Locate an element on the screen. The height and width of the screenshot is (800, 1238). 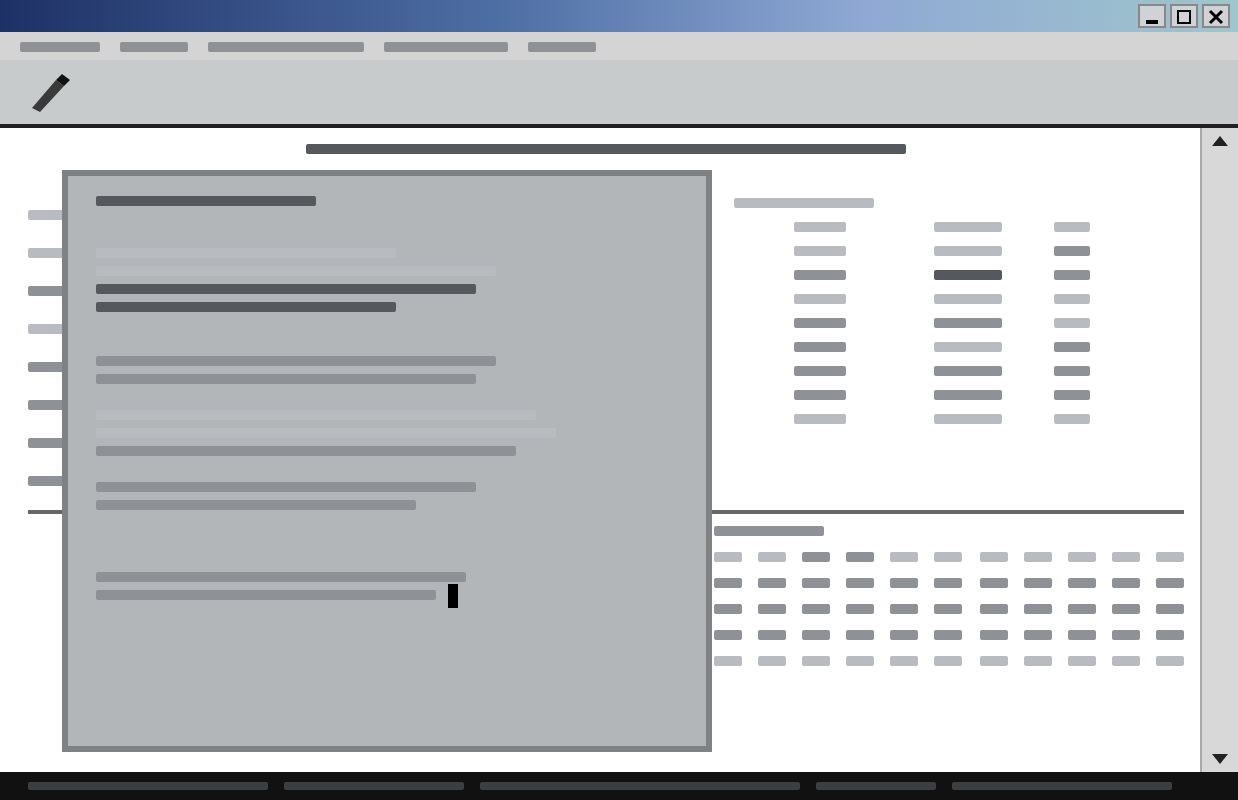
maximize-icon is located at coordinates (1184, 16).